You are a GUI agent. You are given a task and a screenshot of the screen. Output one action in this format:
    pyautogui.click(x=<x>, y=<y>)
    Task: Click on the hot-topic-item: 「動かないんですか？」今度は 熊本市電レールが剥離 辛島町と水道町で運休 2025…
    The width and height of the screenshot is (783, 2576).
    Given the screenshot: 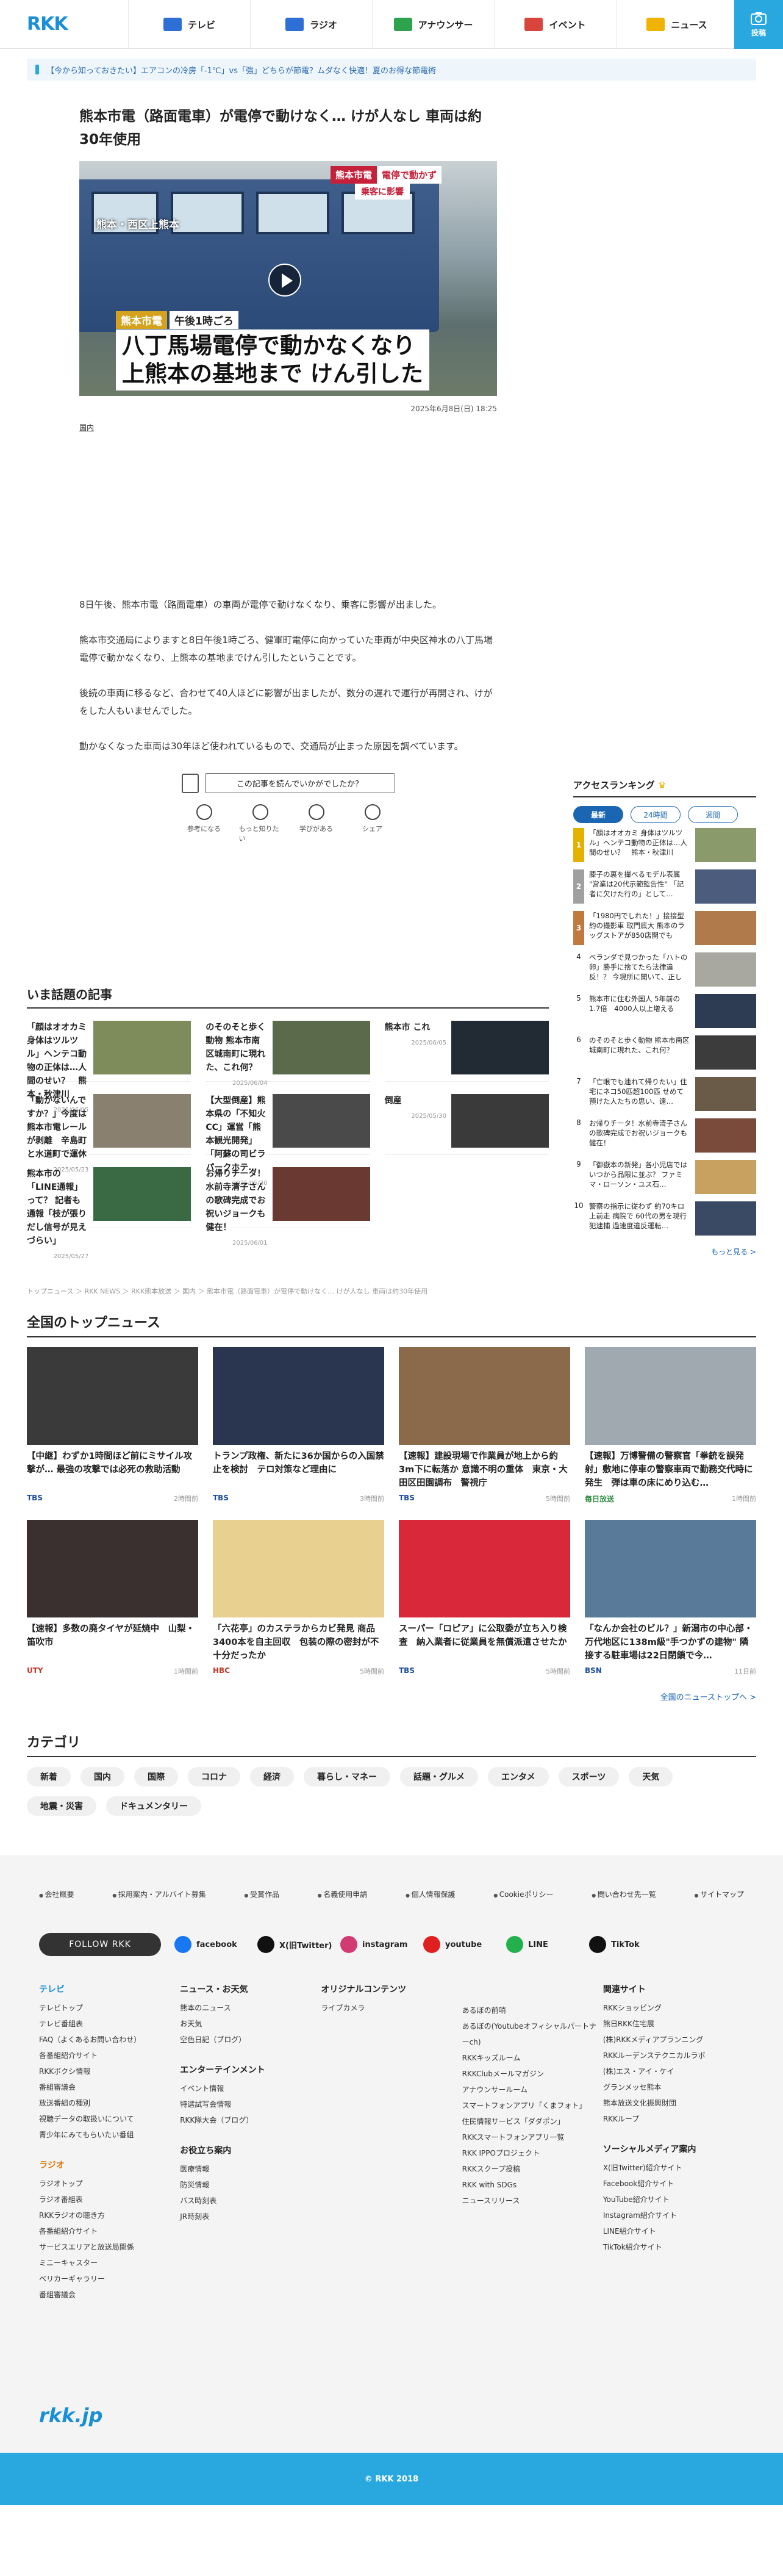 What is the action you would take?
    pyautogui.click(x=109, y=1133)
    